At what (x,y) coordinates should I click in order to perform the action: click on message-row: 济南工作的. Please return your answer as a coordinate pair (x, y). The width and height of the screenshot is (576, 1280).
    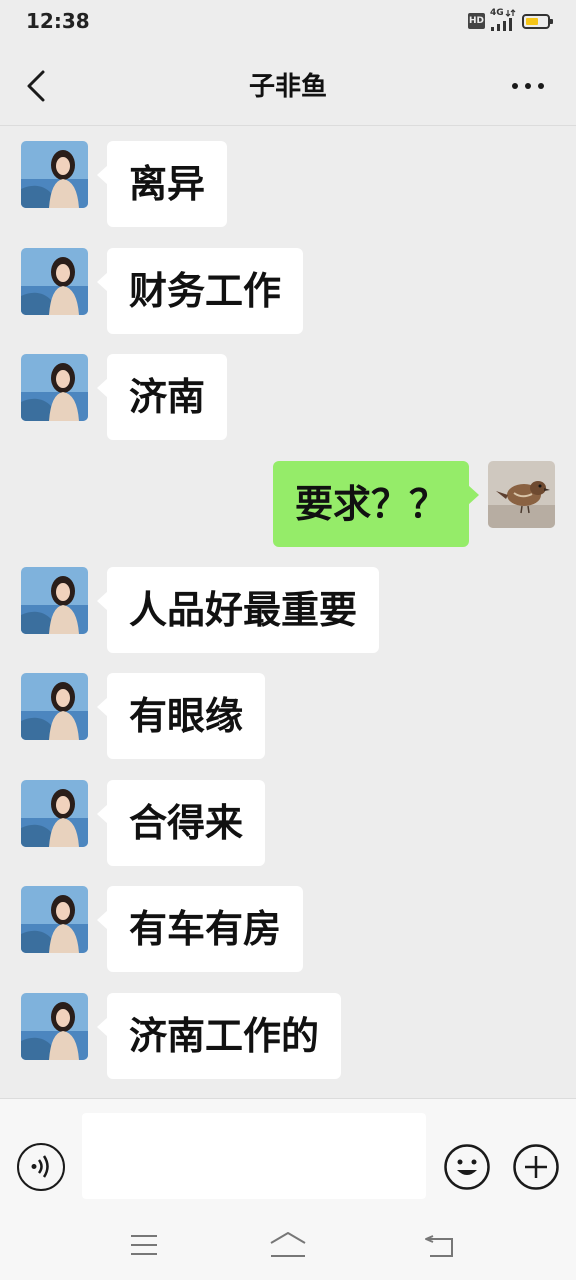
    Looking at the image, I should click on (288, 1036).